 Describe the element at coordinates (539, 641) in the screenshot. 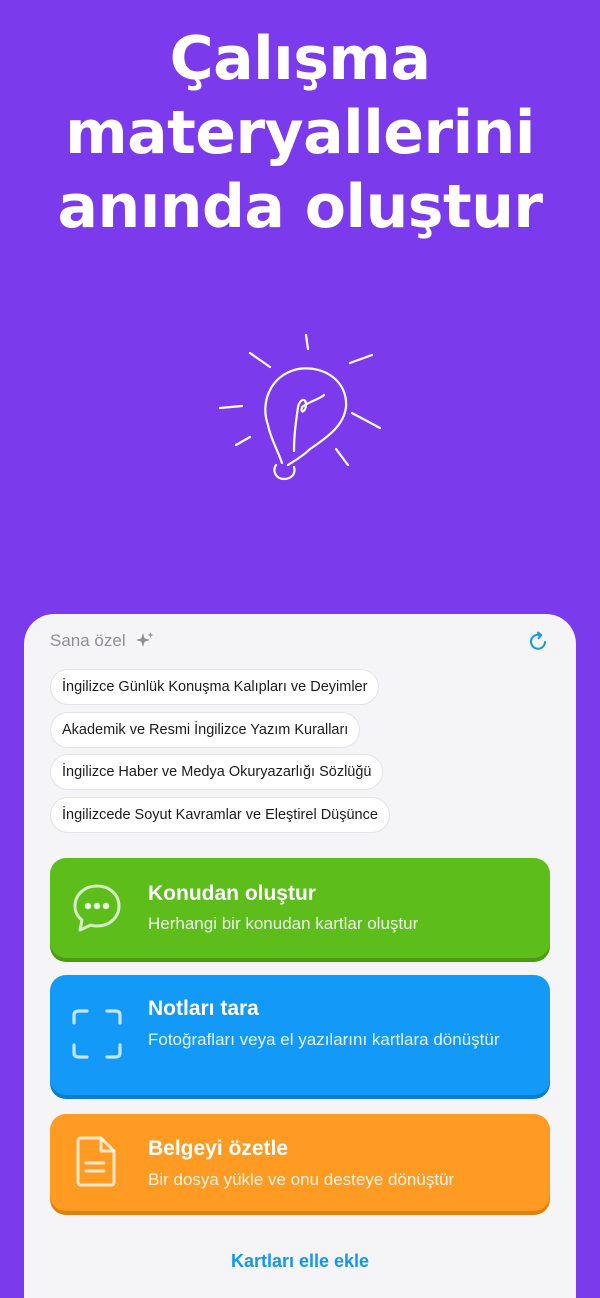

I see `refresh-icon` at that location.